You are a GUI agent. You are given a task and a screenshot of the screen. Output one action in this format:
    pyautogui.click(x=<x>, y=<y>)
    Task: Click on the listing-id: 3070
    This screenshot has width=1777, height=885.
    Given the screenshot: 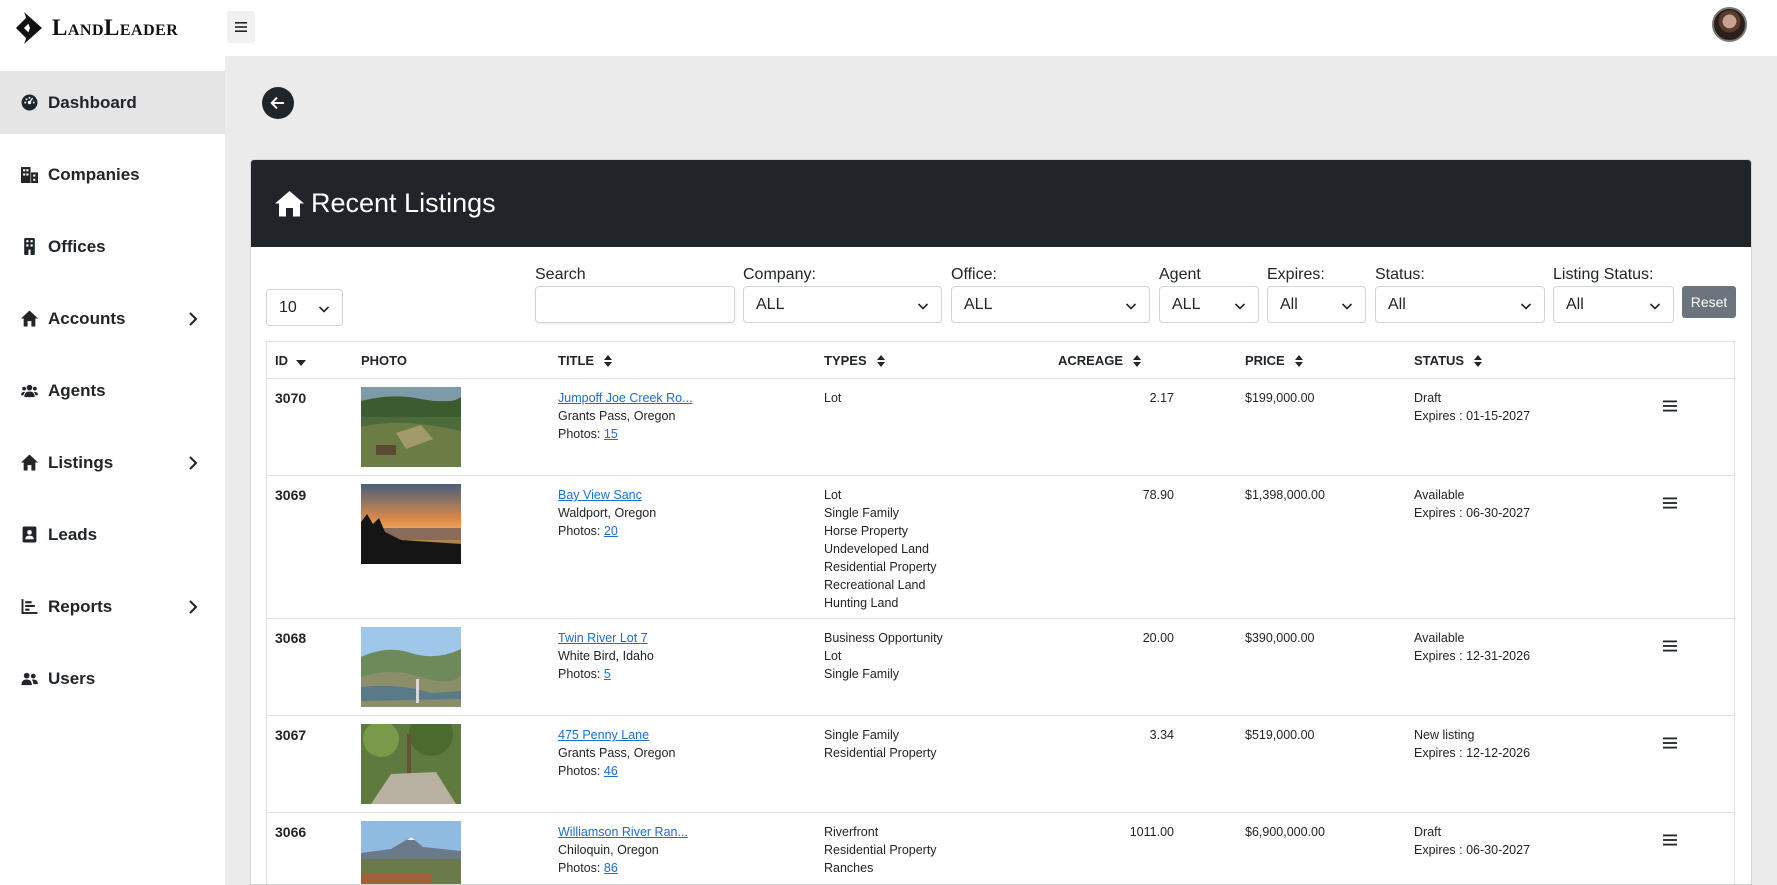 What is the action you would take?
    pyautogui.click(x=291, y=398)
    